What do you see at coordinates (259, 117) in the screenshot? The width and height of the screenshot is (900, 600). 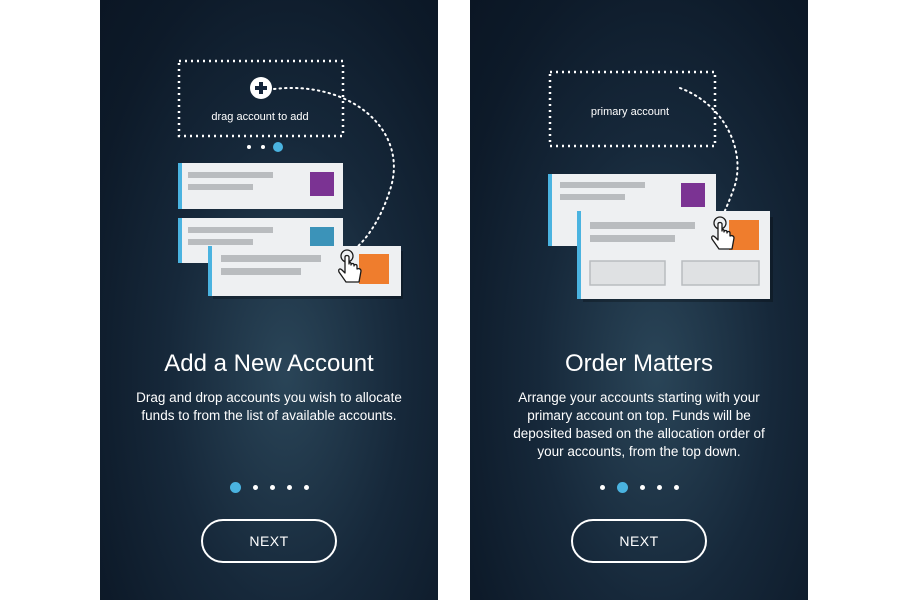 I see `drop-zone-label: drag account to add` at bounding box center [259, 117].